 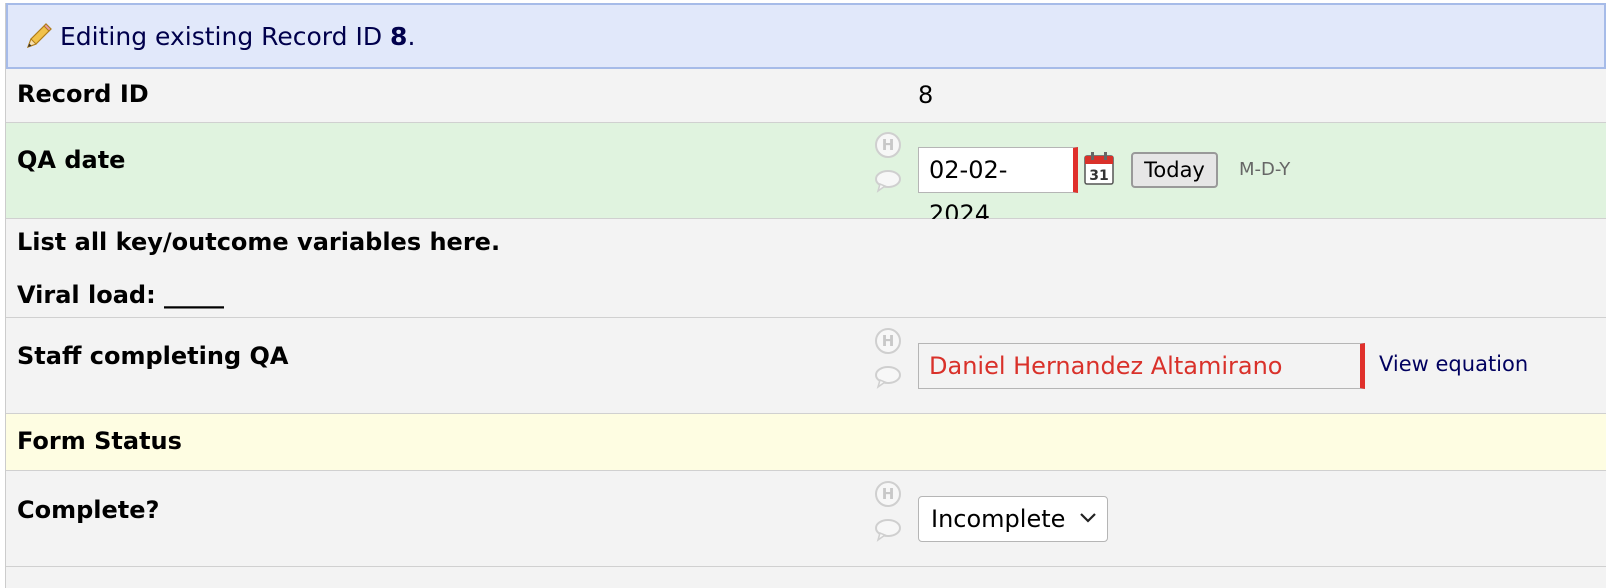 I want to click on qa-date-label: QA date, so click(x=71, y=160).